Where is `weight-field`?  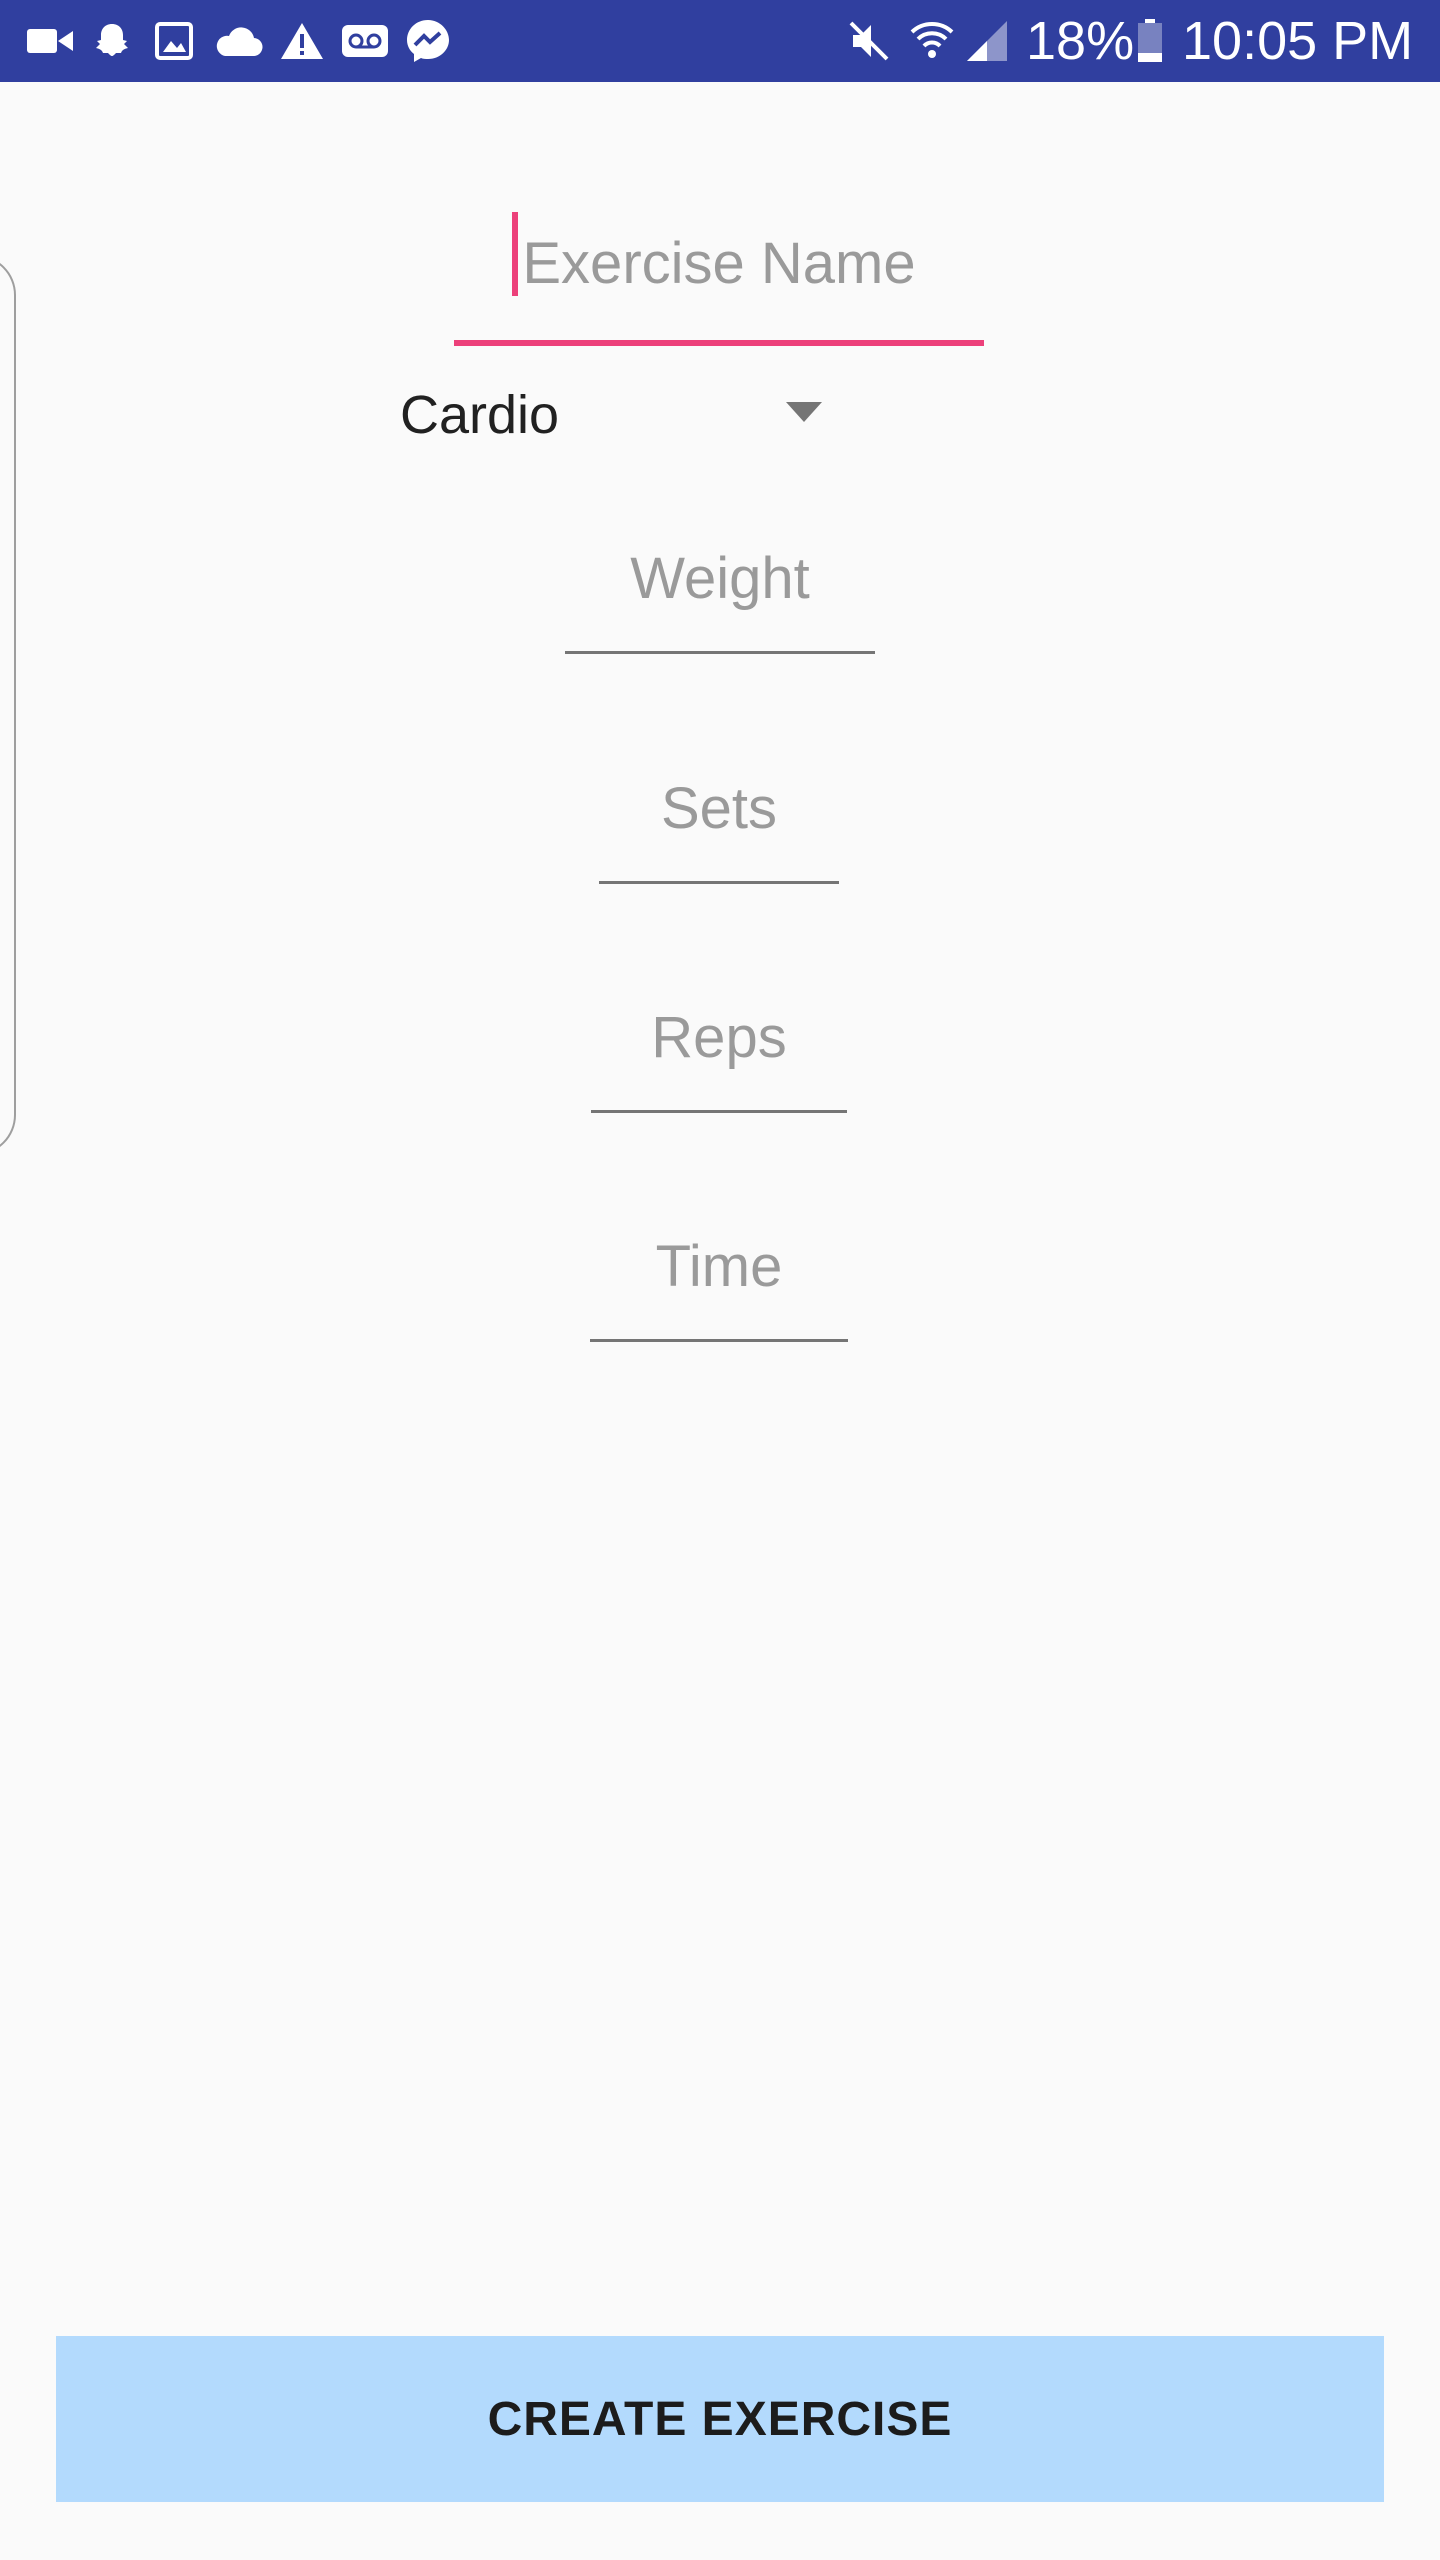
weight-field is located at coordinates (720, 587).